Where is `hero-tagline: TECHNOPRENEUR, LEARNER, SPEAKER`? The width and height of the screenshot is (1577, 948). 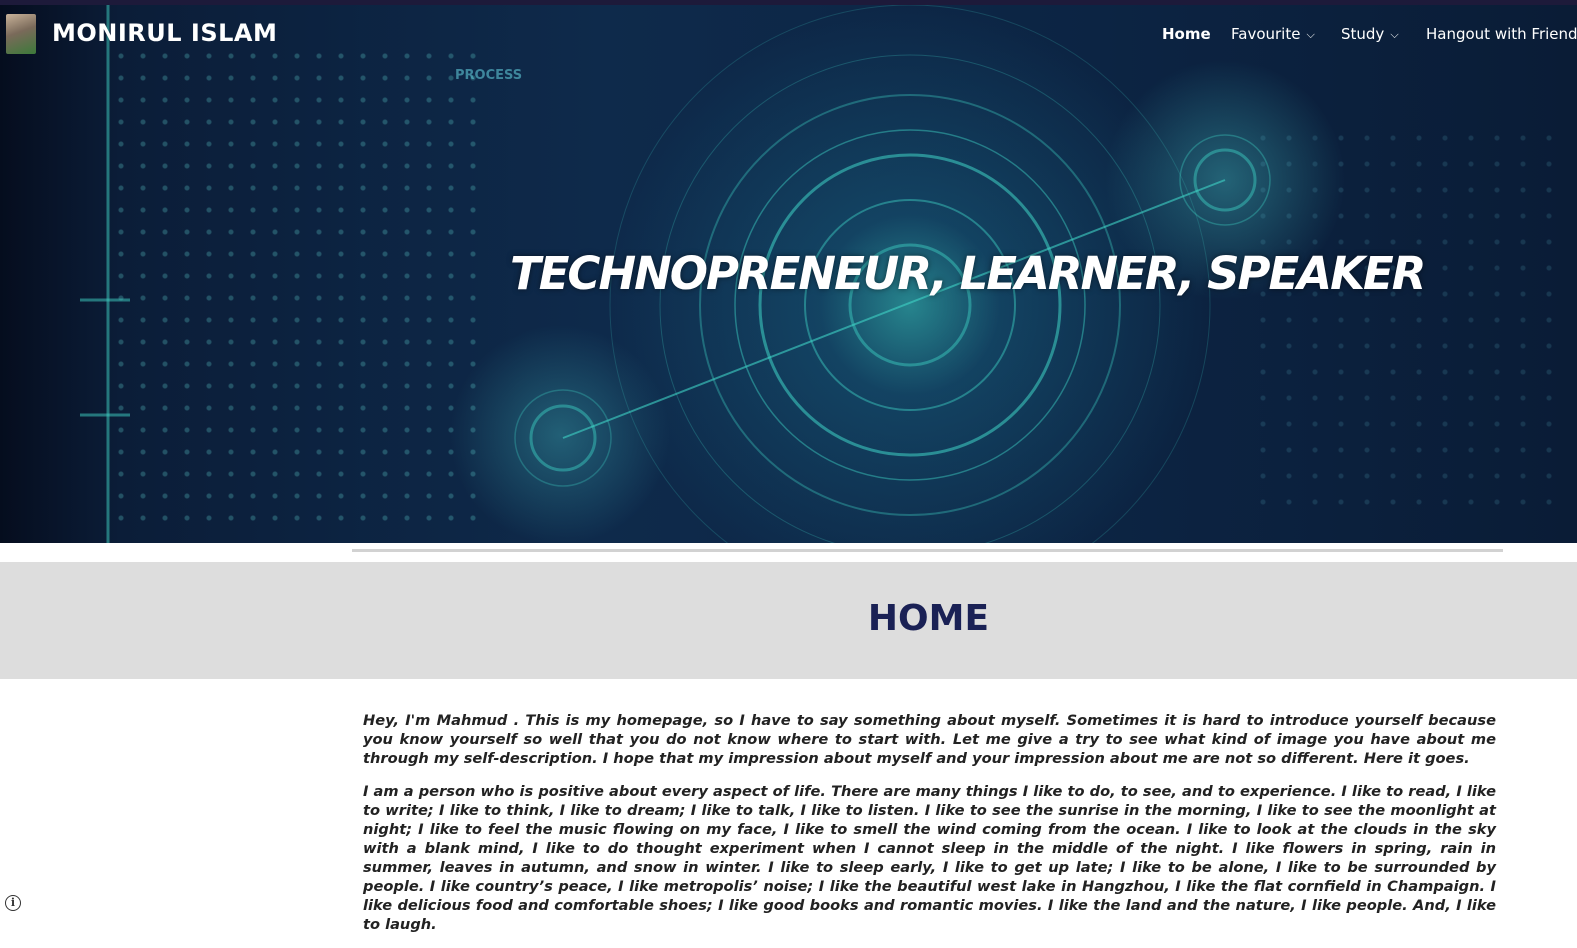
hero-tagline: TECHNOPRENEUR, LEARNER, SPEAKER is located at coordinates (968, 273).